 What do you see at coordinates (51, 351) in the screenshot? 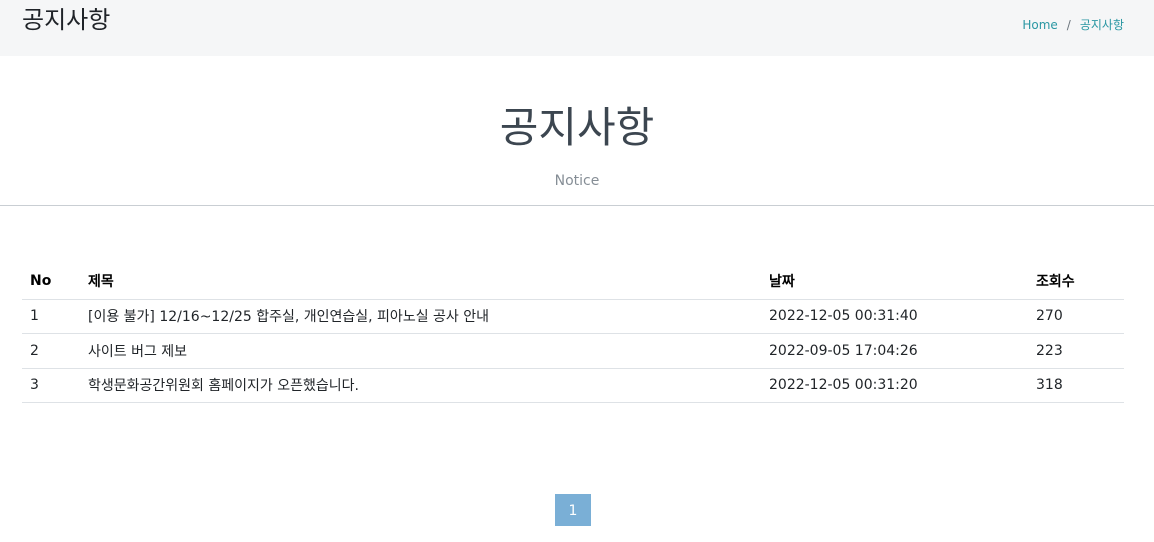
I see `row-no: 2` at bounding box center [51, 351].